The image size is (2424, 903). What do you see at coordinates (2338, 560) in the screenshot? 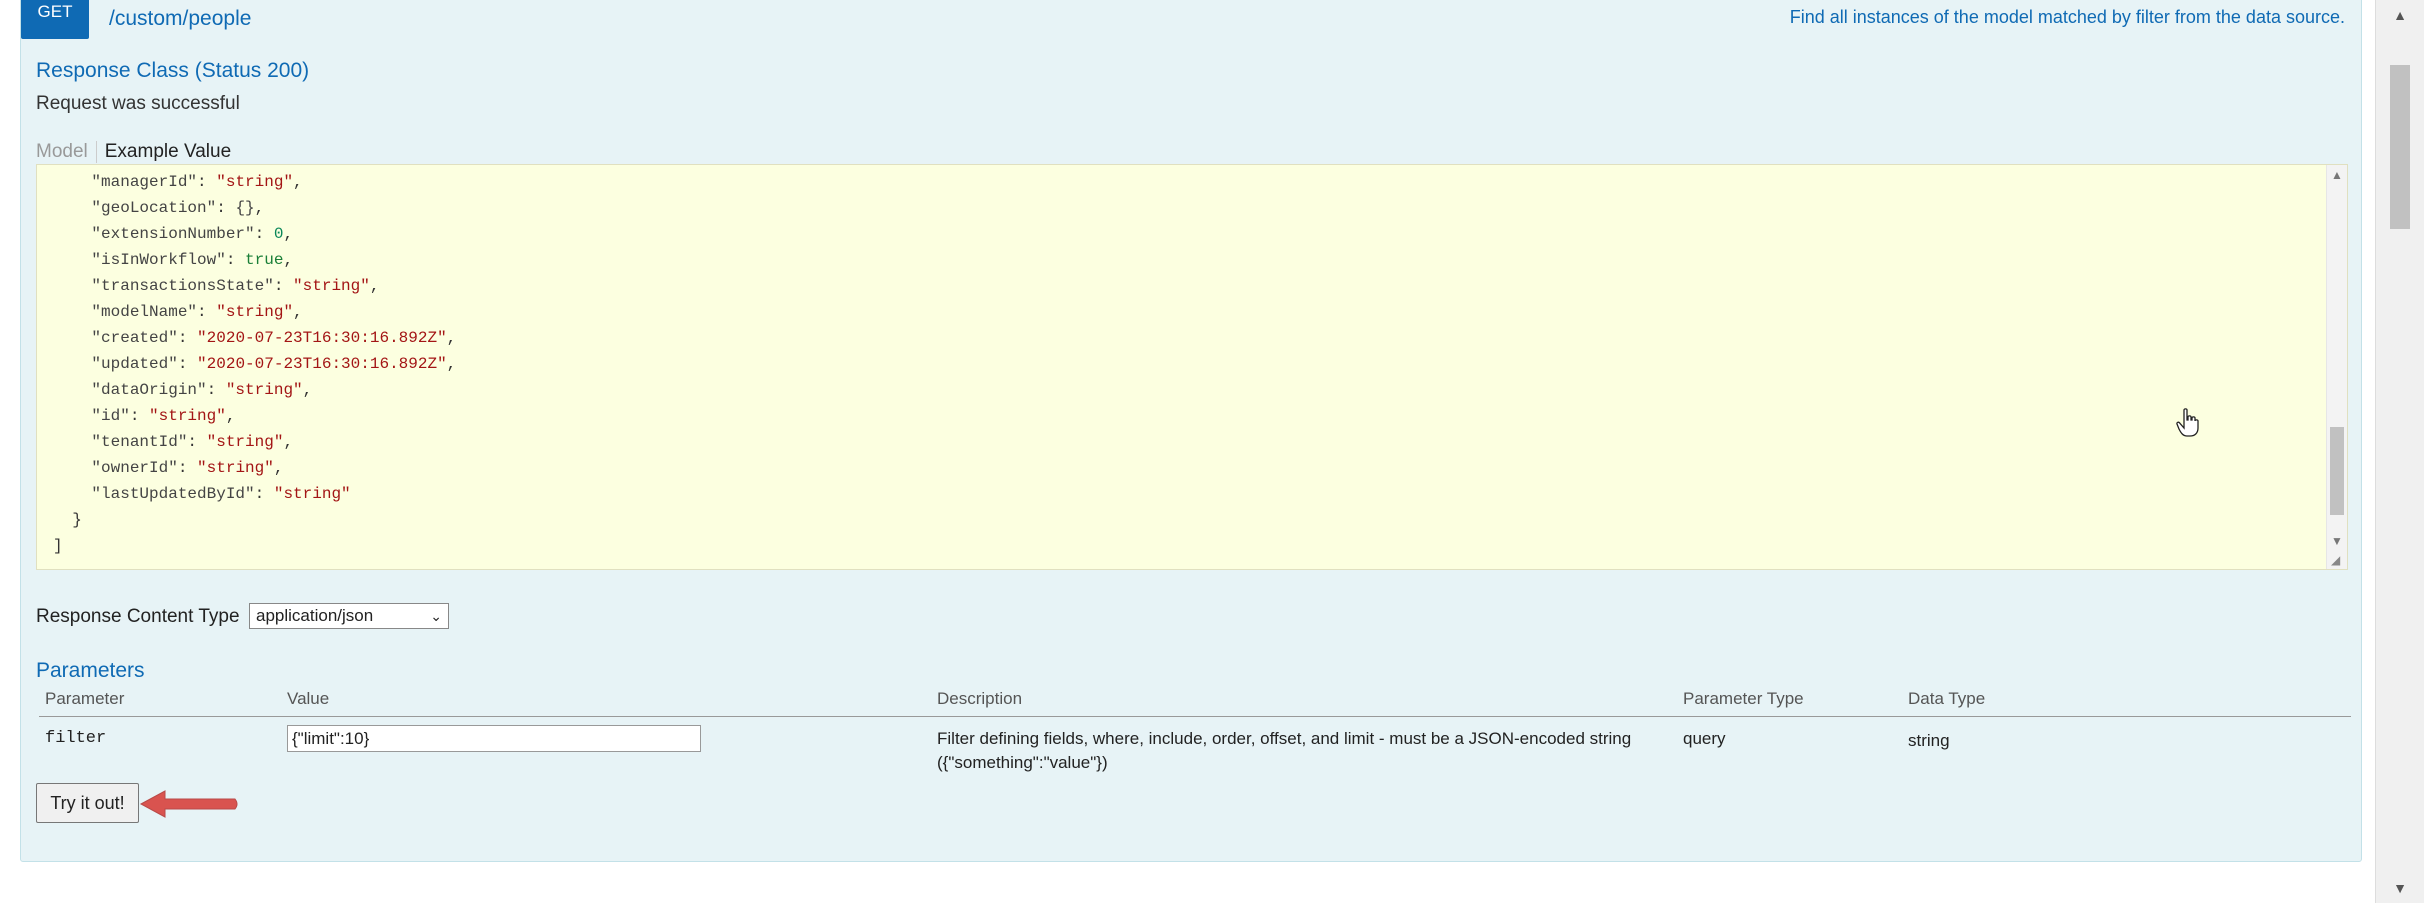
I see `resize-grip-icon: ◢` at bounding box center [2338, 560].